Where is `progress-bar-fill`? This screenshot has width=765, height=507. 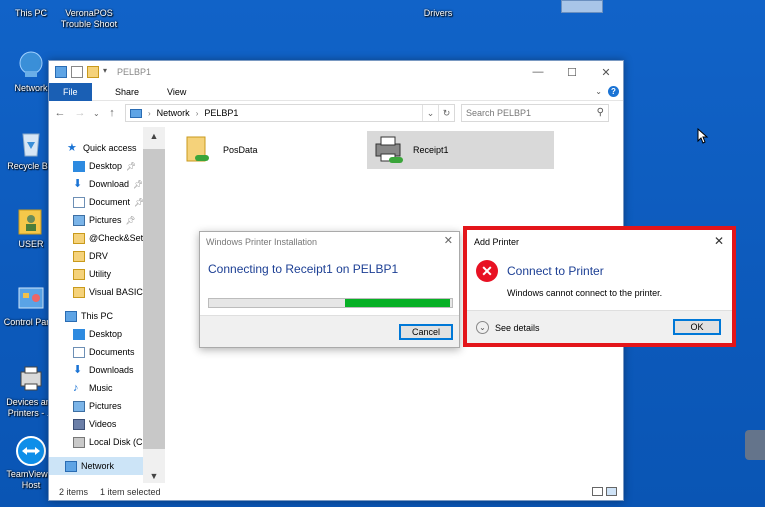
progress-bar-fill is located at coordinates (397, 303).